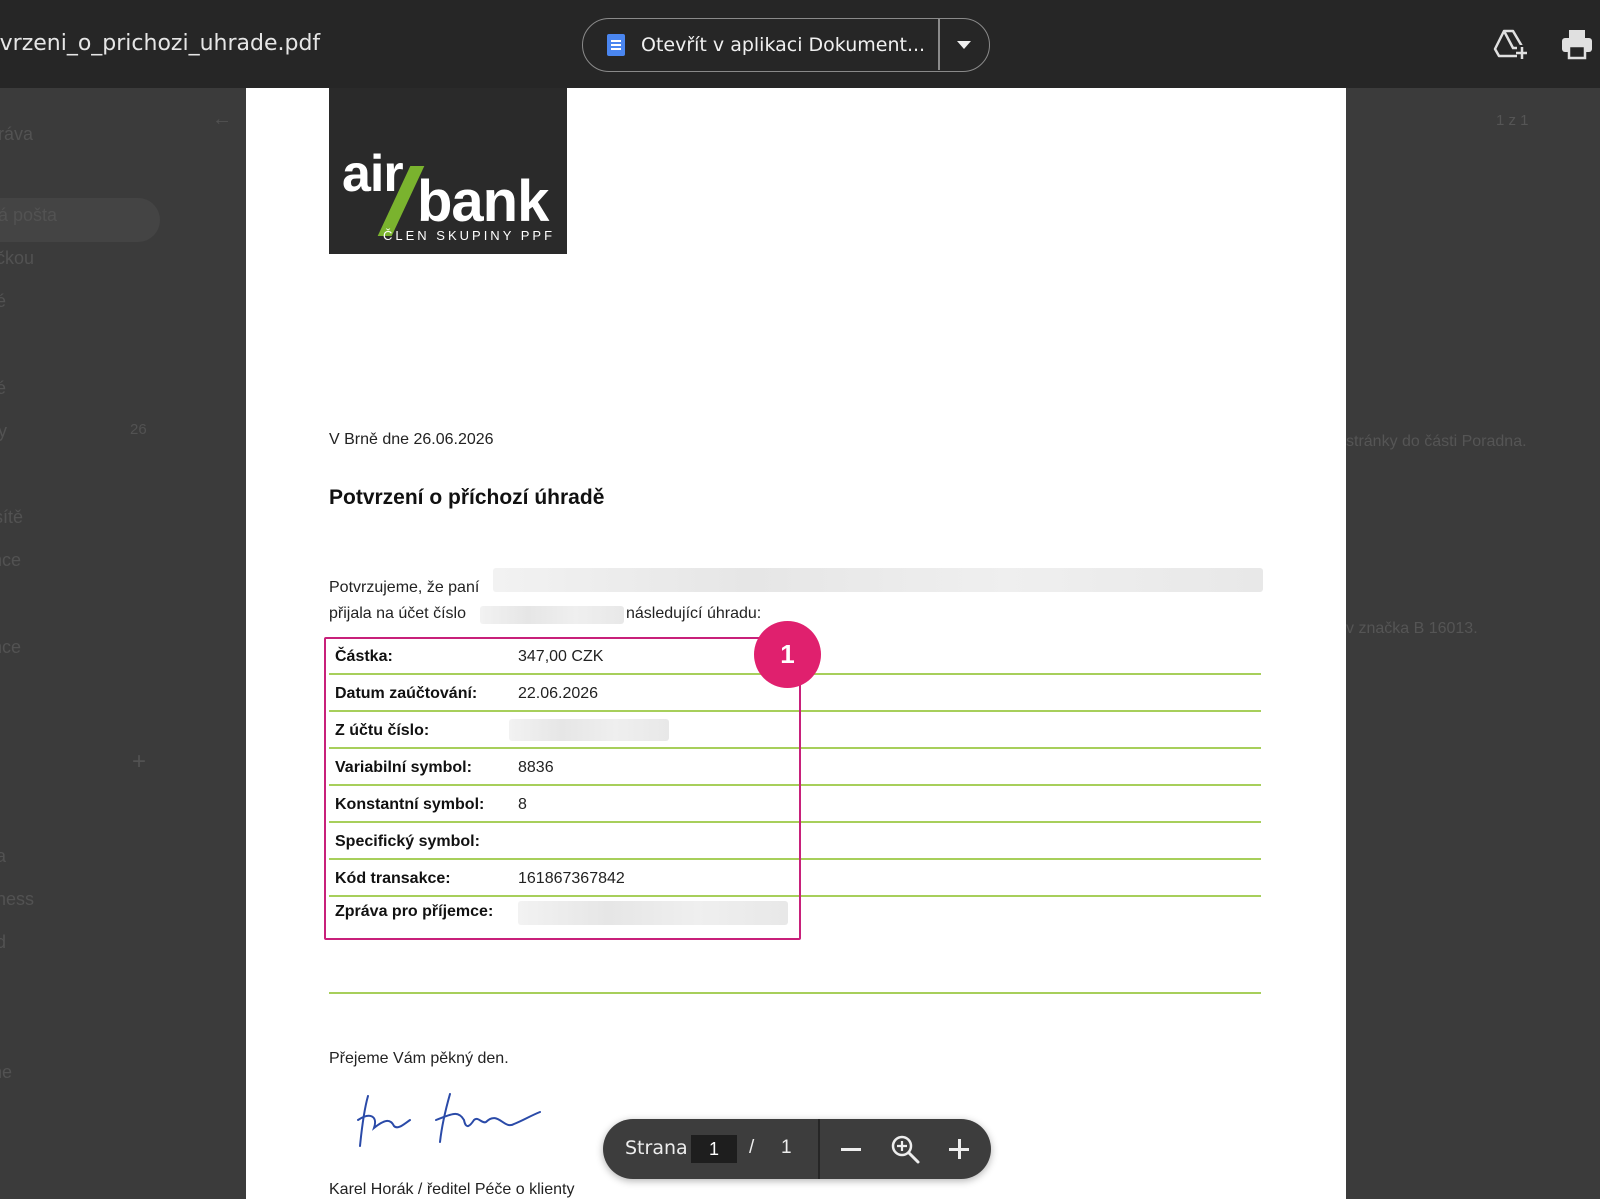 The height and width of the screenshot is (1199, 1600). I want to click on logo-subtitle: ČLEN SKUPINY PPF, so click(469, 235).